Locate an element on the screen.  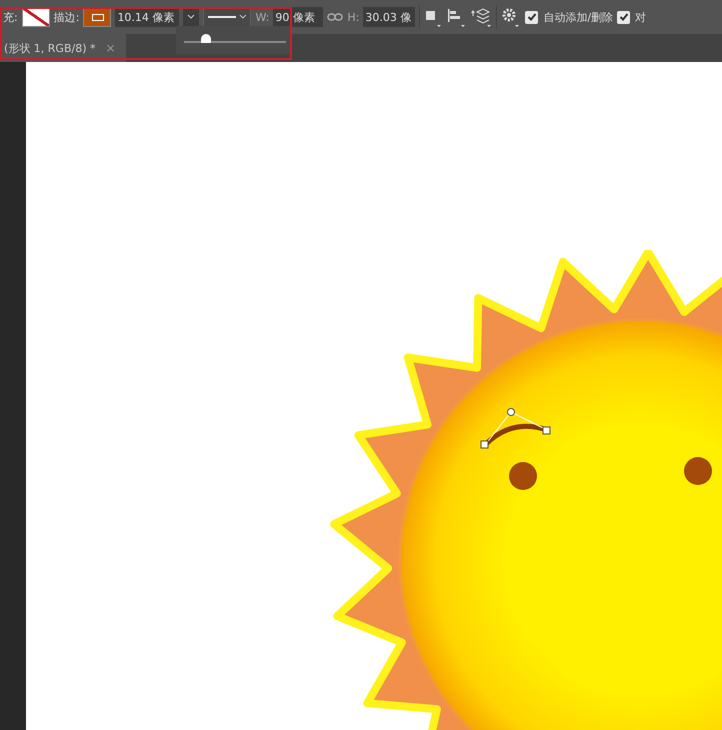
fill-swatch is located at coordinates (36, 17).